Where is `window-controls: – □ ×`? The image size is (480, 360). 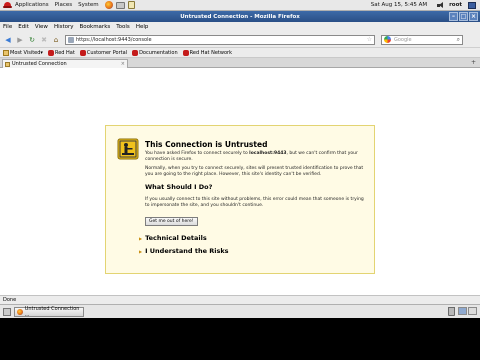 window-controls: – □ × is located at coordinates (463, 16).